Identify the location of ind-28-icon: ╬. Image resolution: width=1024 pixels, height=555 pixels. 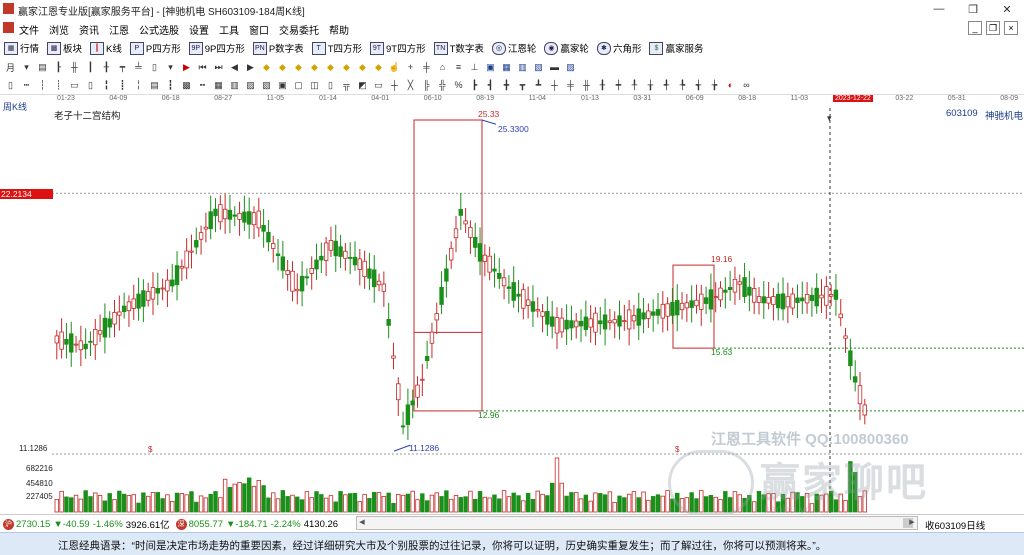
(442, 85).